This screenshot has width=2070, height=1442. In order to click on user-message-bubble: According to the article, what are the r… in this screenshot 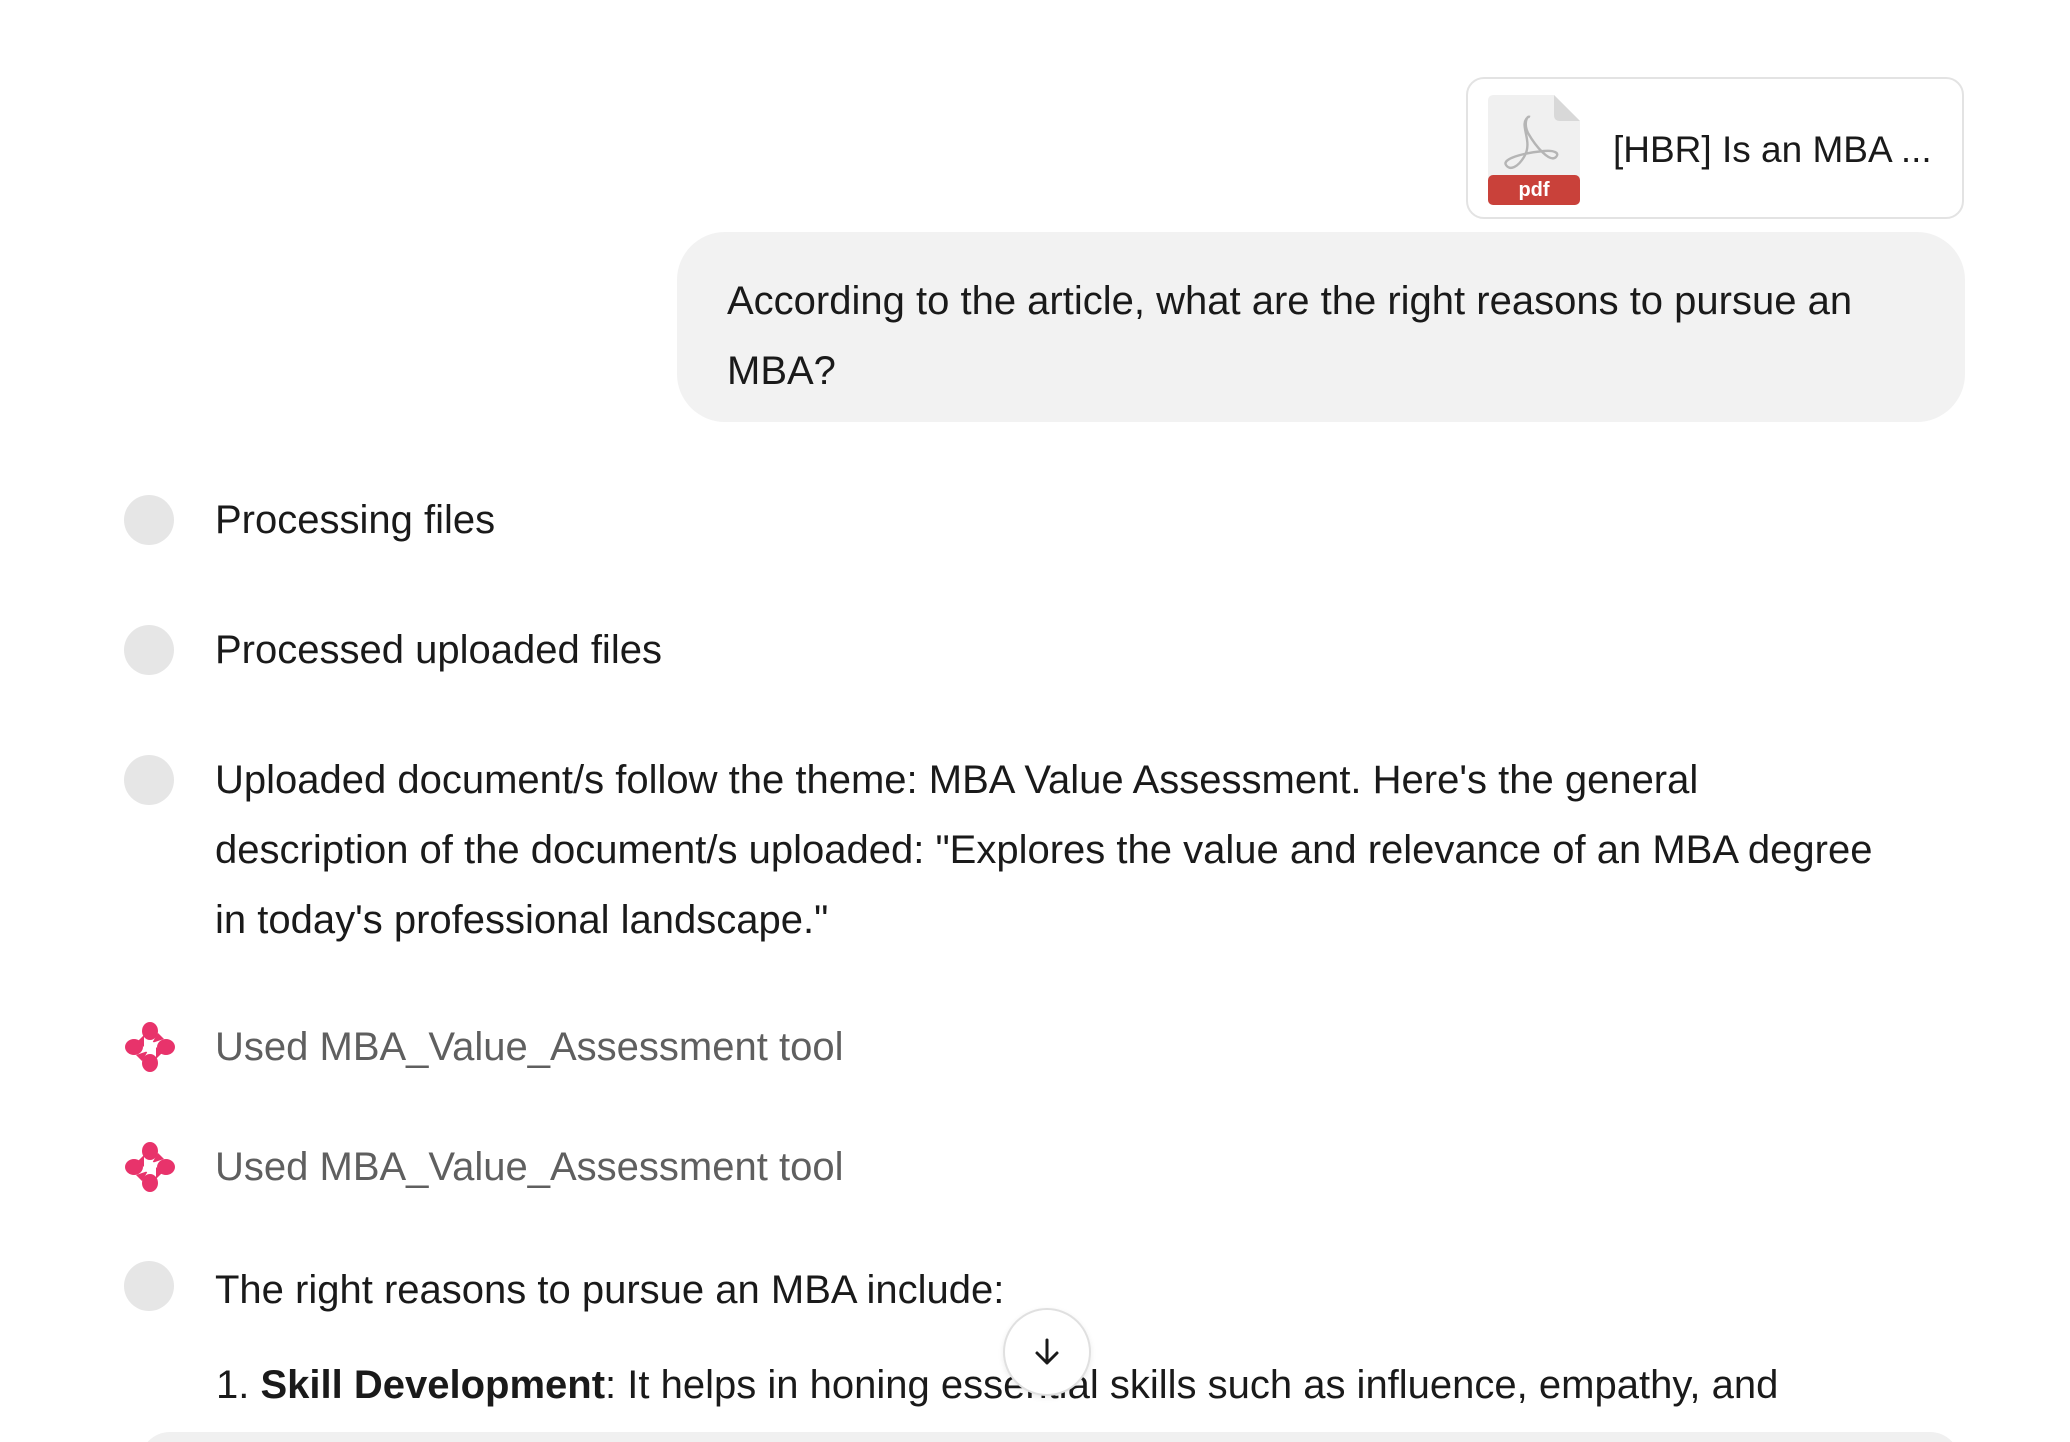, I will do `click(1321, 327)`.